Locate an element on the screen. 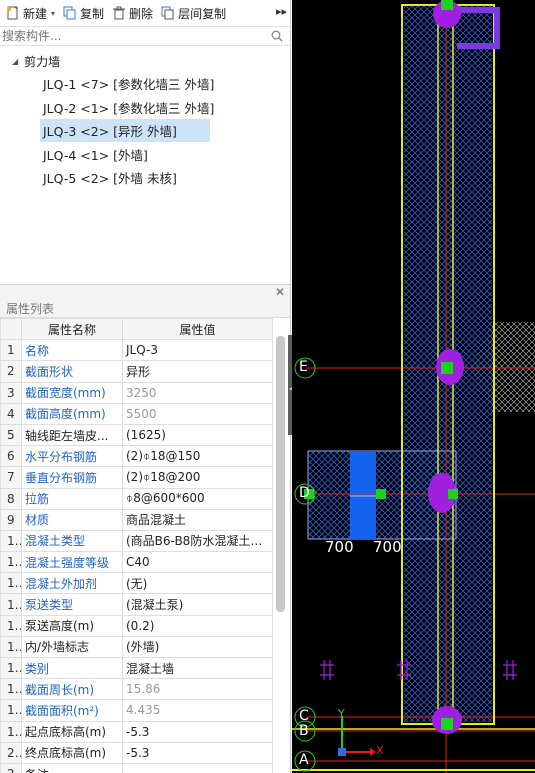 Image resolution: width=535 pixels, height=773 pixels. new-button-label: 新建 is located at coordinates (35, 13).